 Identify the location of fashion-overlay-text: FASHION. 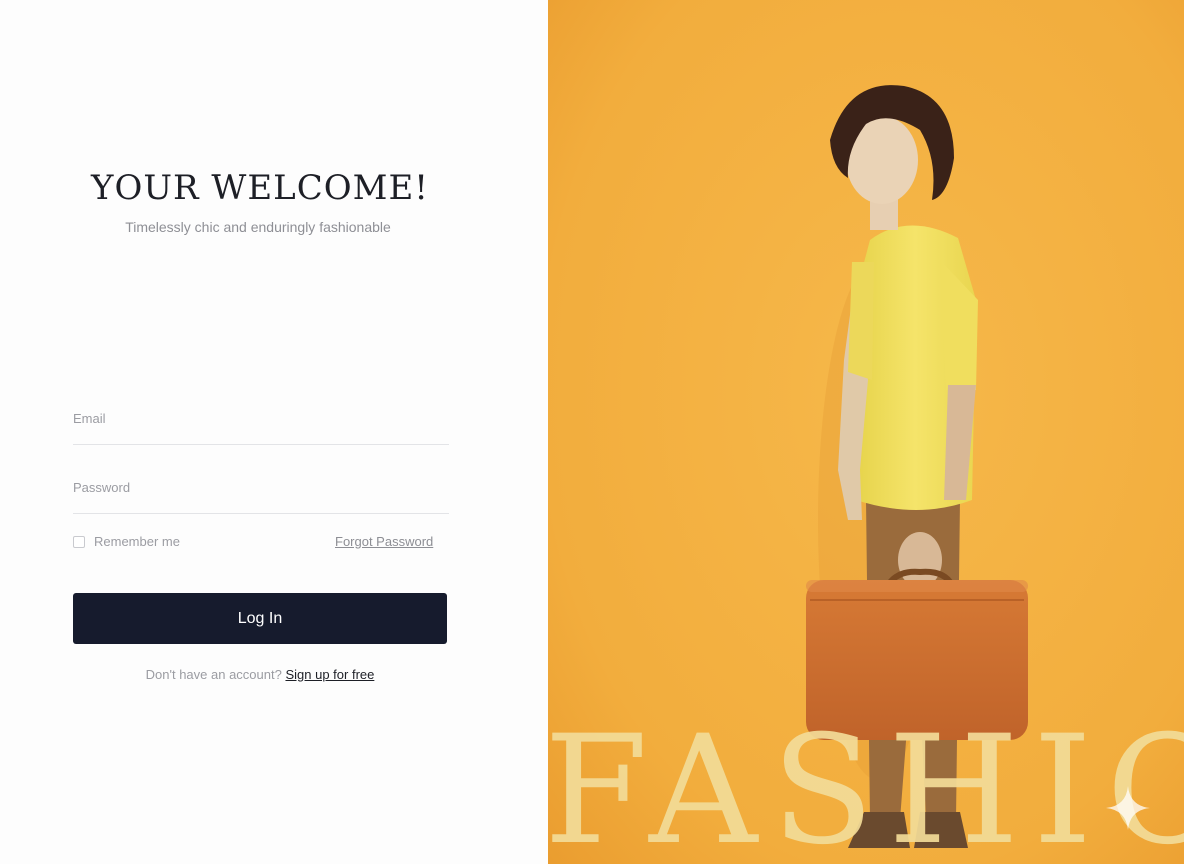
(866, 784).